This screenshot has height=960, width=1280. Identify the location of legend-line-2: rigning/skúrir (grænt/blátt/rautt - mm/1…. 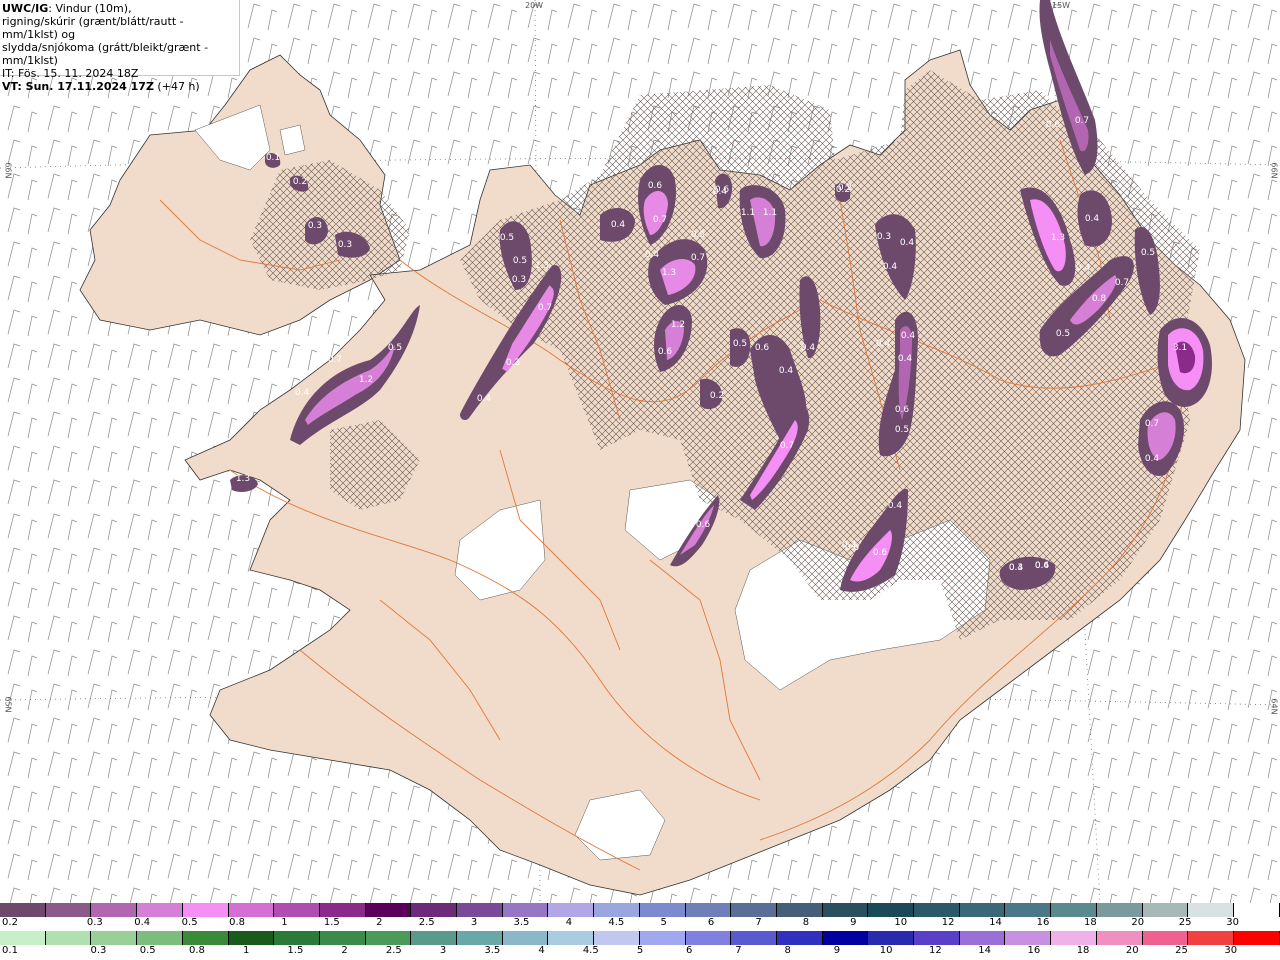
(93, 28).